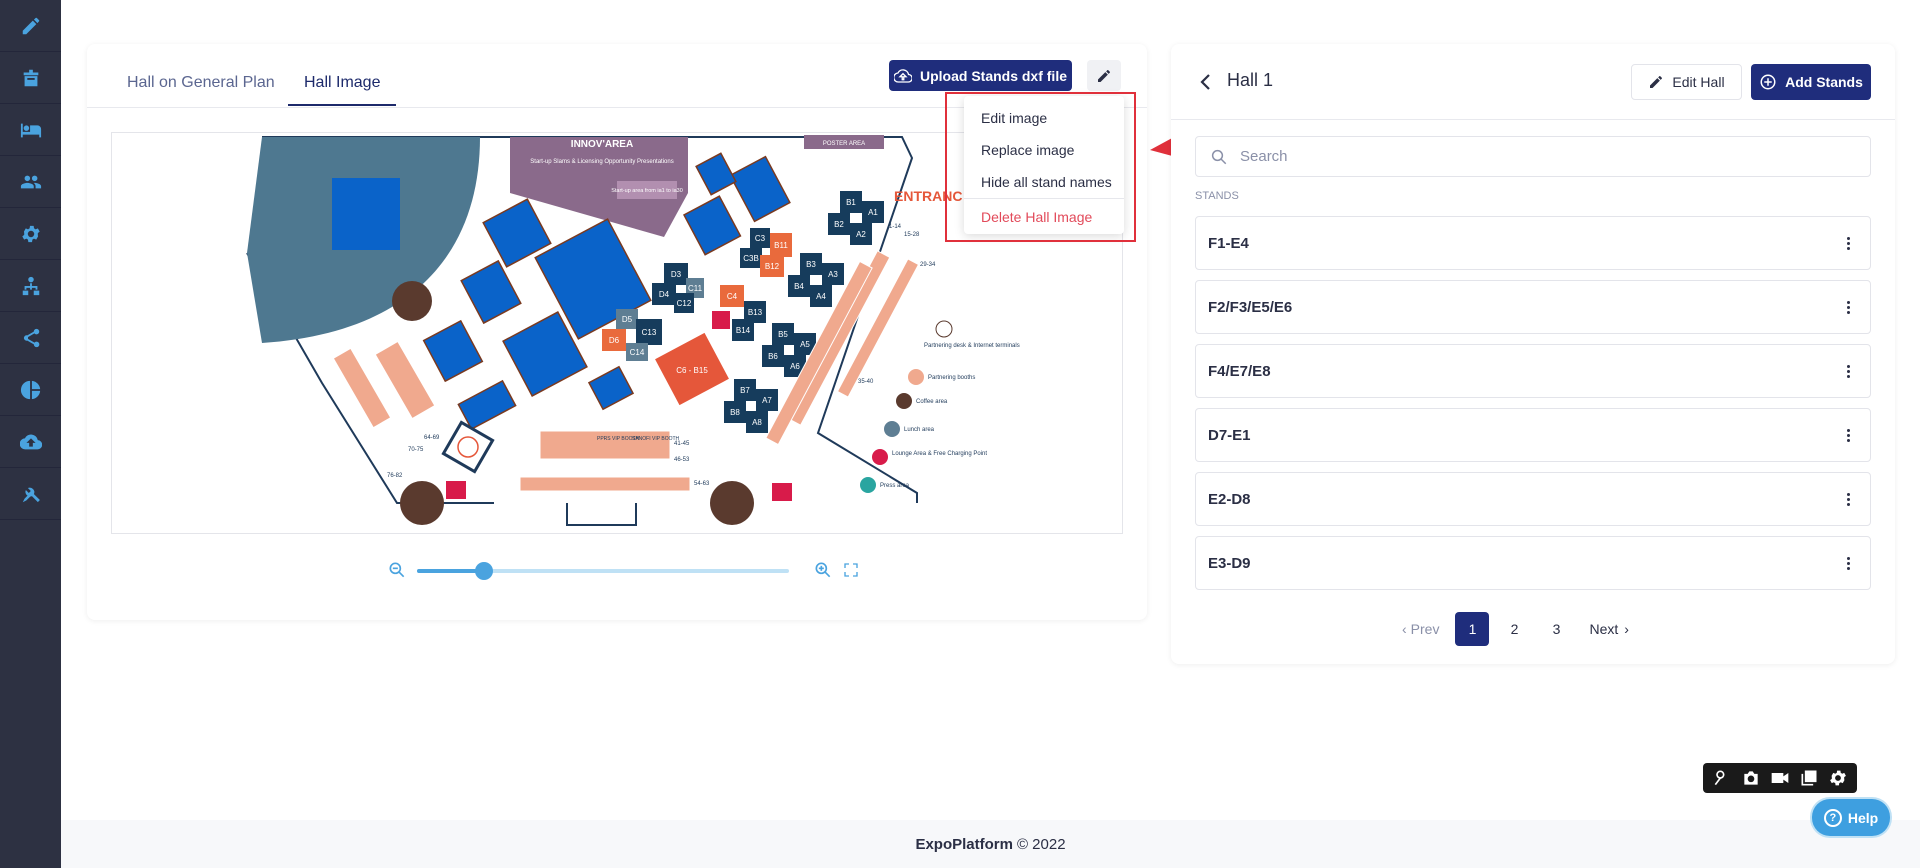 This screenshot has height=868, width=1920. What do you see at coordinates (823, 570) in the screenshot?
I see `zoom-in-icon` at bounding box center [823, 570].